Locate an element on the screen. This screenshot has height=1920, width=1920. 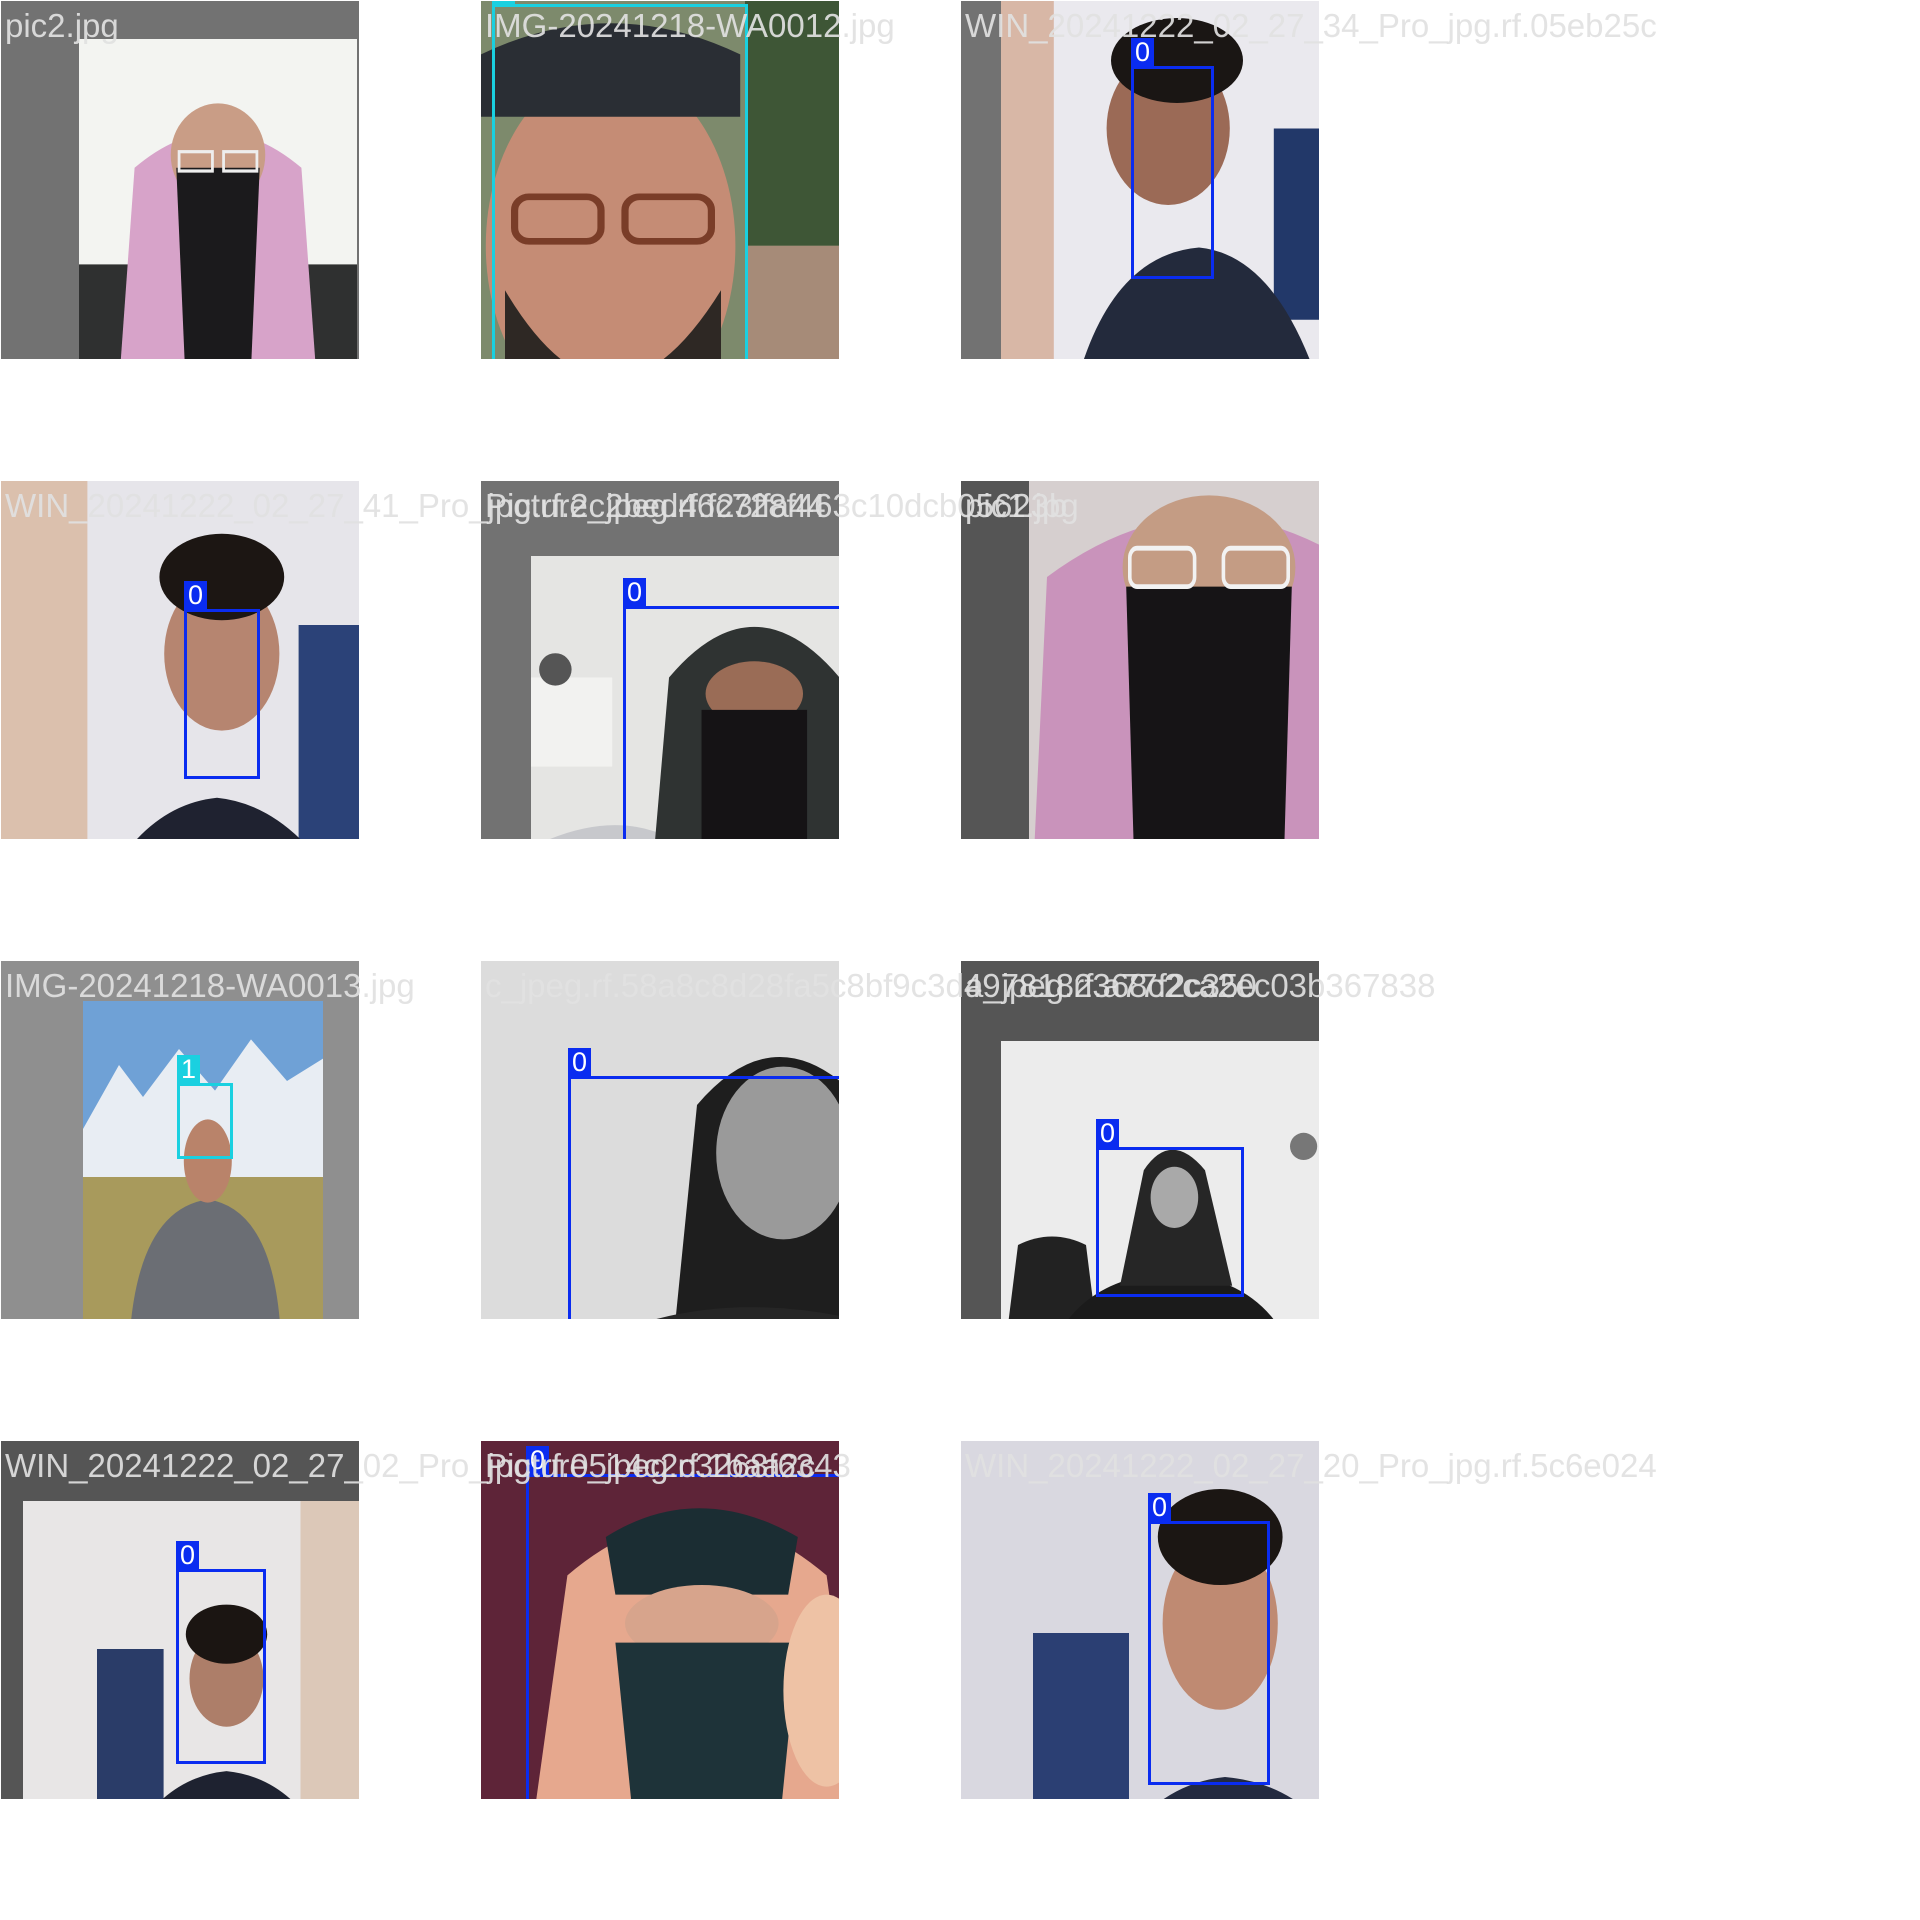
tile-11: 0 is located at coordinates (660, 1620).